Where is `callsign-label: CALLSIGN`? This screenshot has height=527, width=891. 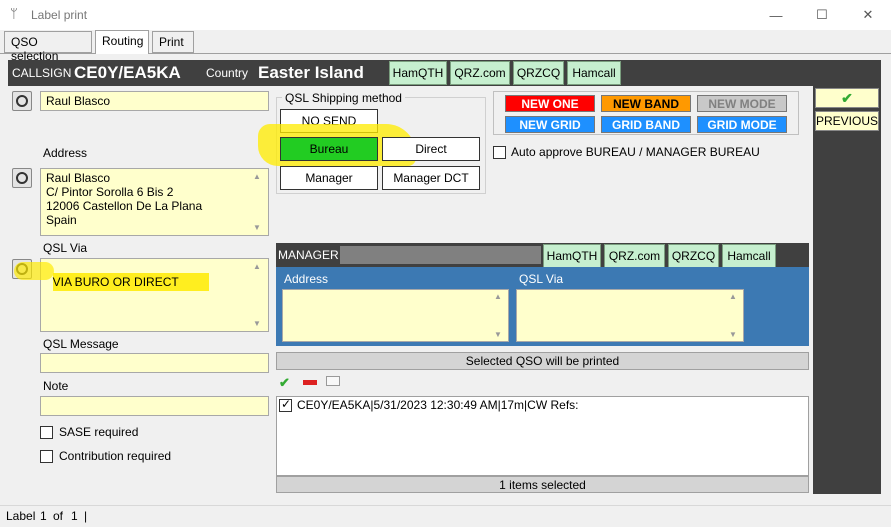
callsign-label: CALLSIGN is located at coordinates (42, 73).